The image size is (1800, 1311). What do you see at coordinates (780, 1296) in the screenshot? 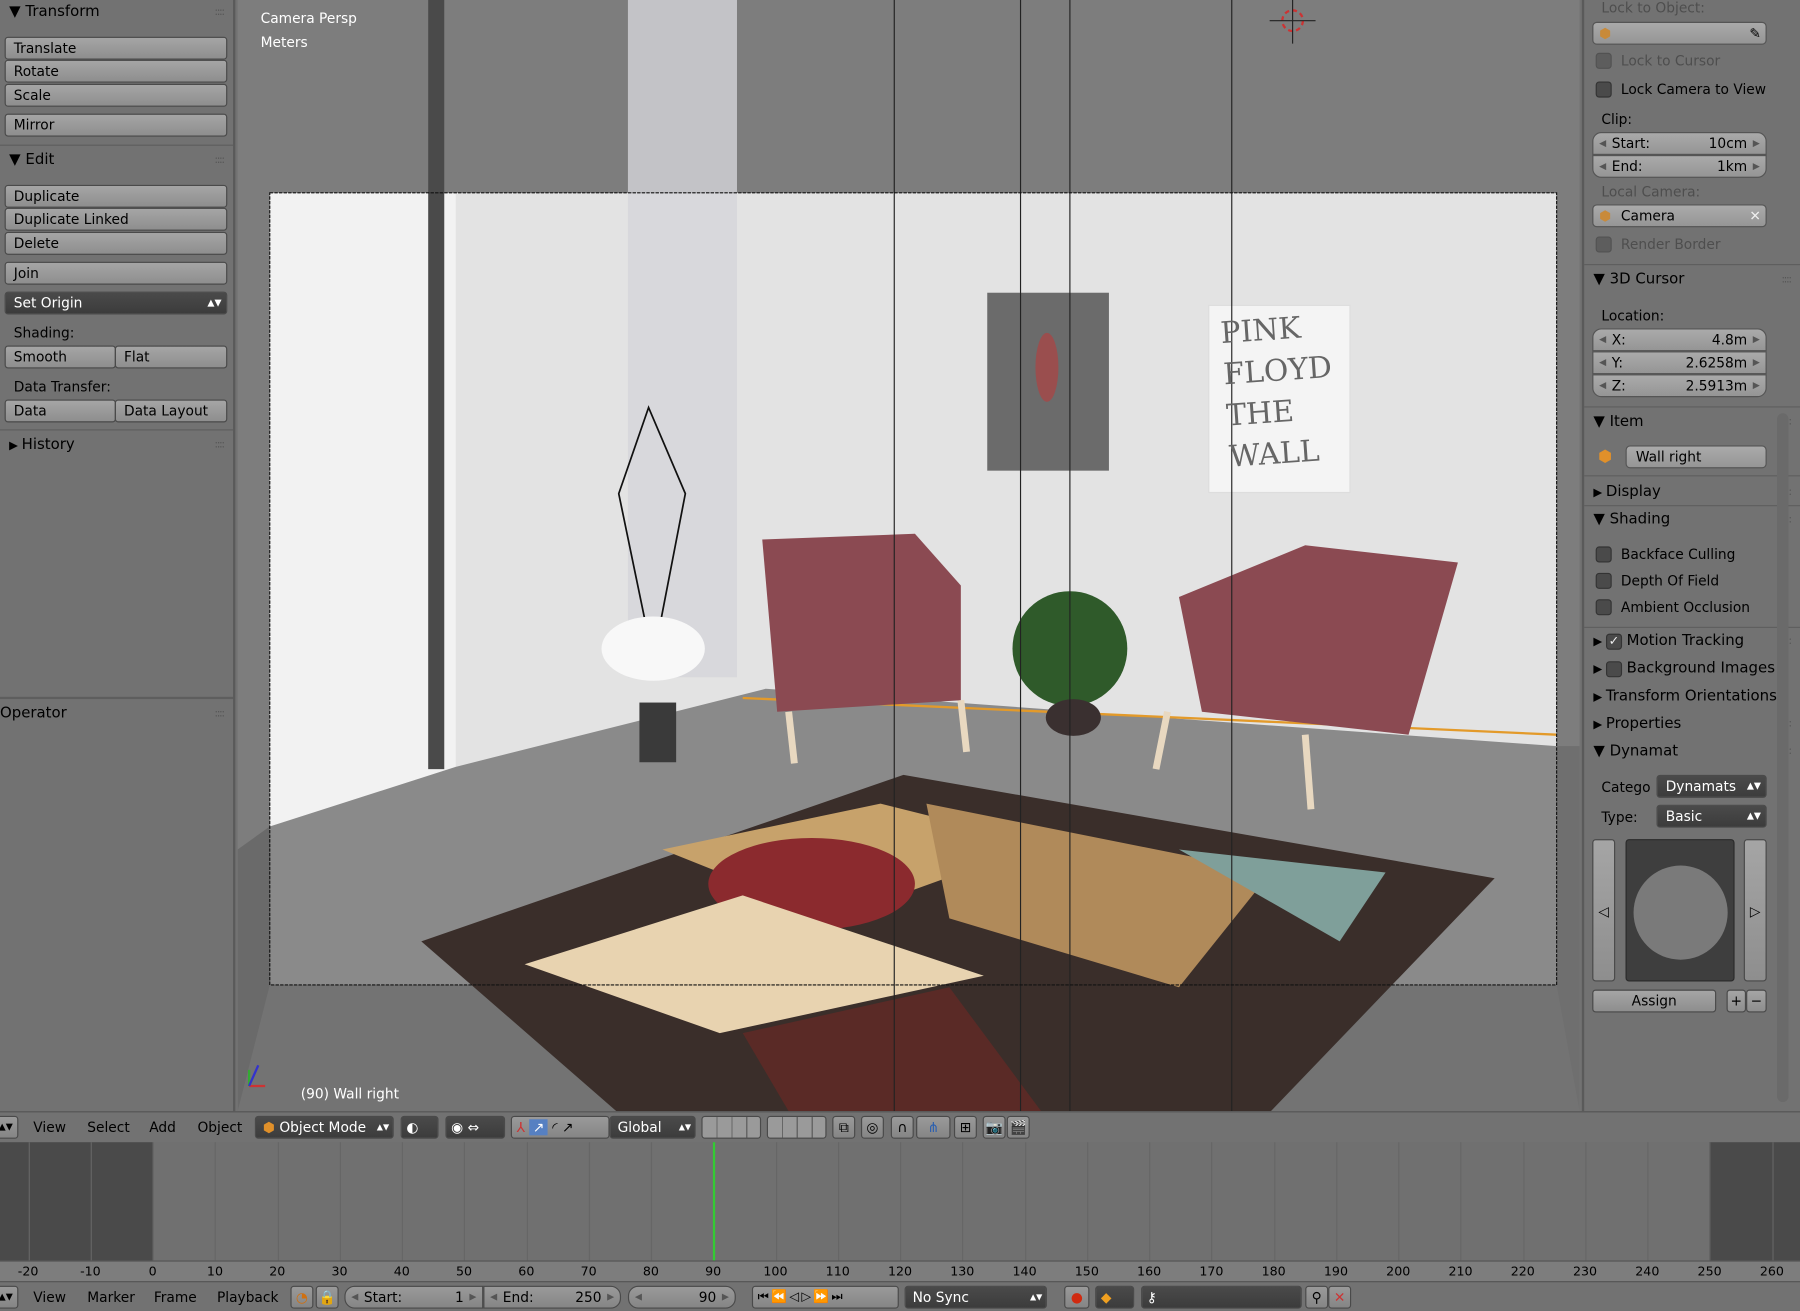
I see `prev-keyframe-icon: ⏪` at bounding box center [780, 1296].